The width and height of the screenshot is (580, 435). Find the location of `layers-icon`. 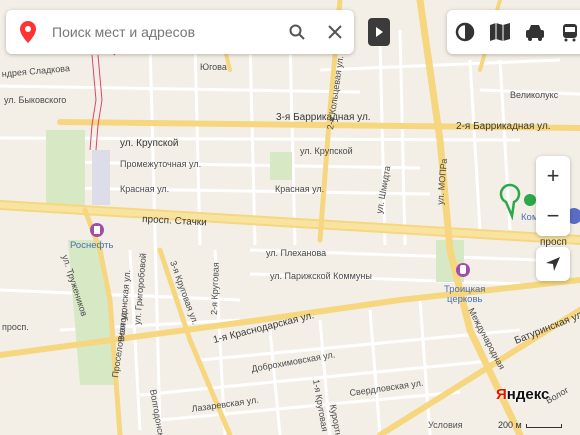

layers-icon is located at coordinates (464, 32).